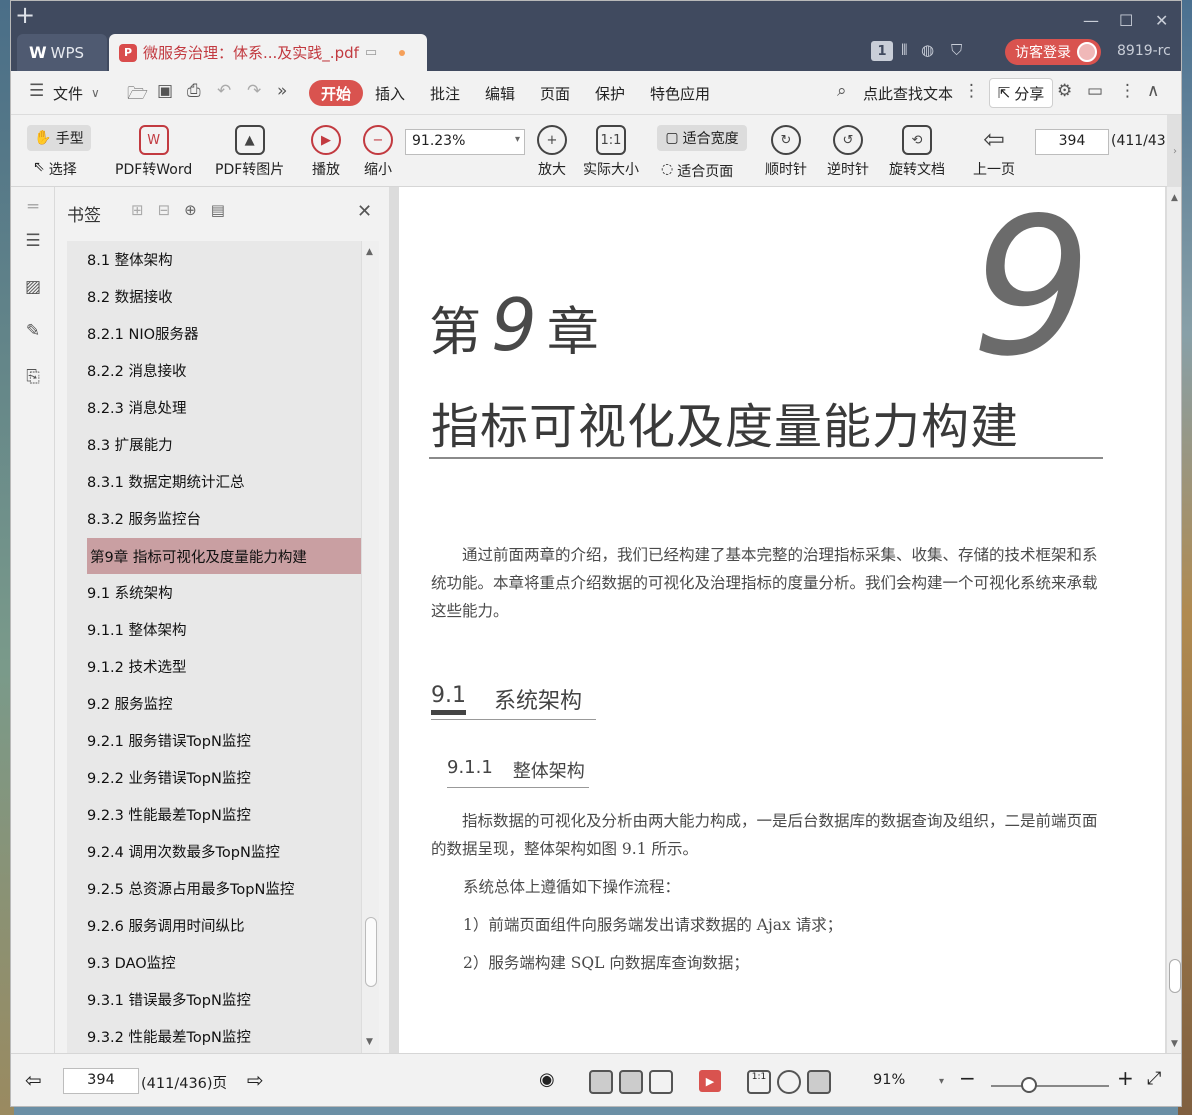 The image size is (1192, 1115). What do you see at coordinates (1174, 1044) in the screenshot?
I see `doc-scroll-down-icon: ▼` at bounding box center [1174, 1044].